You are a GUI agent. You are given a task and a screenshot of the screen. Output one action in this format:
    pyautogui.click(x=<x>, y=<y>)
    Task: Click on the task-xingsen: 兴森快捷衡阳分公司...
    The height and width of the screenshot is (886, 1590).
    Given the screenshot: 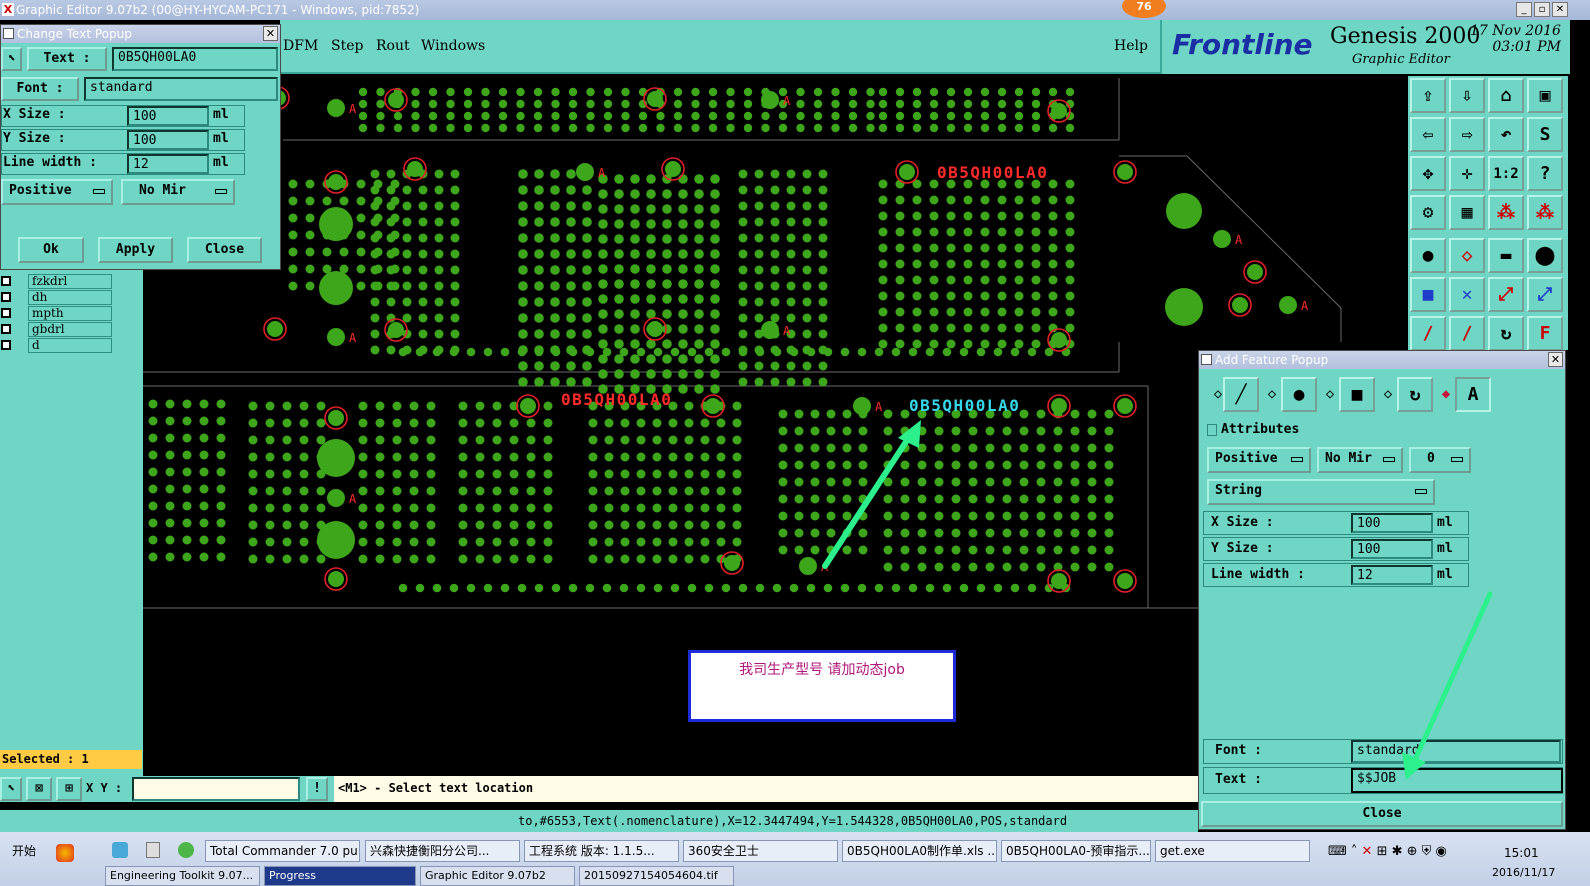 What is the action you would take?
    pyautogui.click(x=442, y=851)
    